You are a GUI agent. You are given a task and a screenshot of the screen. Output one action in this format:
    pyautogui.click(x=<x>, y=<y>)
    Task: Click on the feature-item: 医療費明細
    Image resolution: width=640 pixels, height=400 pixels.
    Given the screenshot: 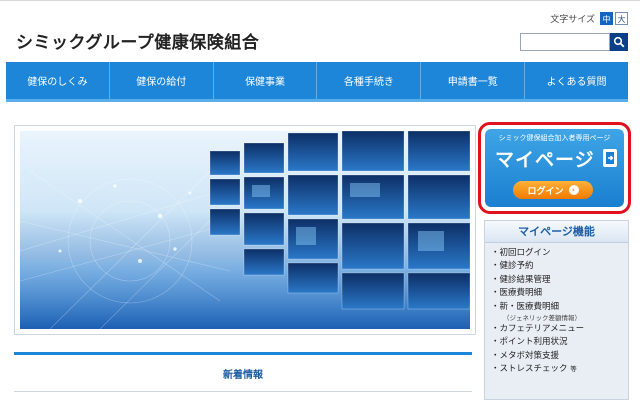 What is the action you would take?
    pyautogui.click(x=556, y=293)
    